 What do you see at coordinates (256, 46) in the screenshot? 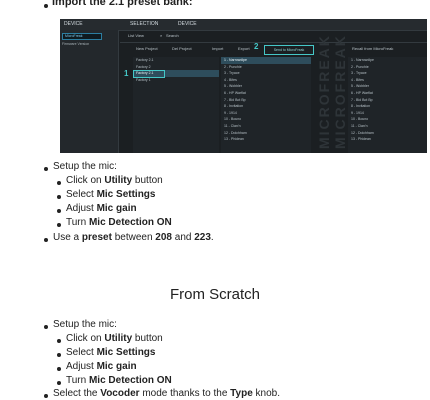
I see `callout-two: 2` at bounding box center [256, 46].